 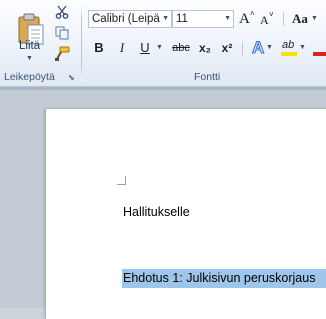 I want to click on text-effects-icon: A, so click(x=258, y=48).